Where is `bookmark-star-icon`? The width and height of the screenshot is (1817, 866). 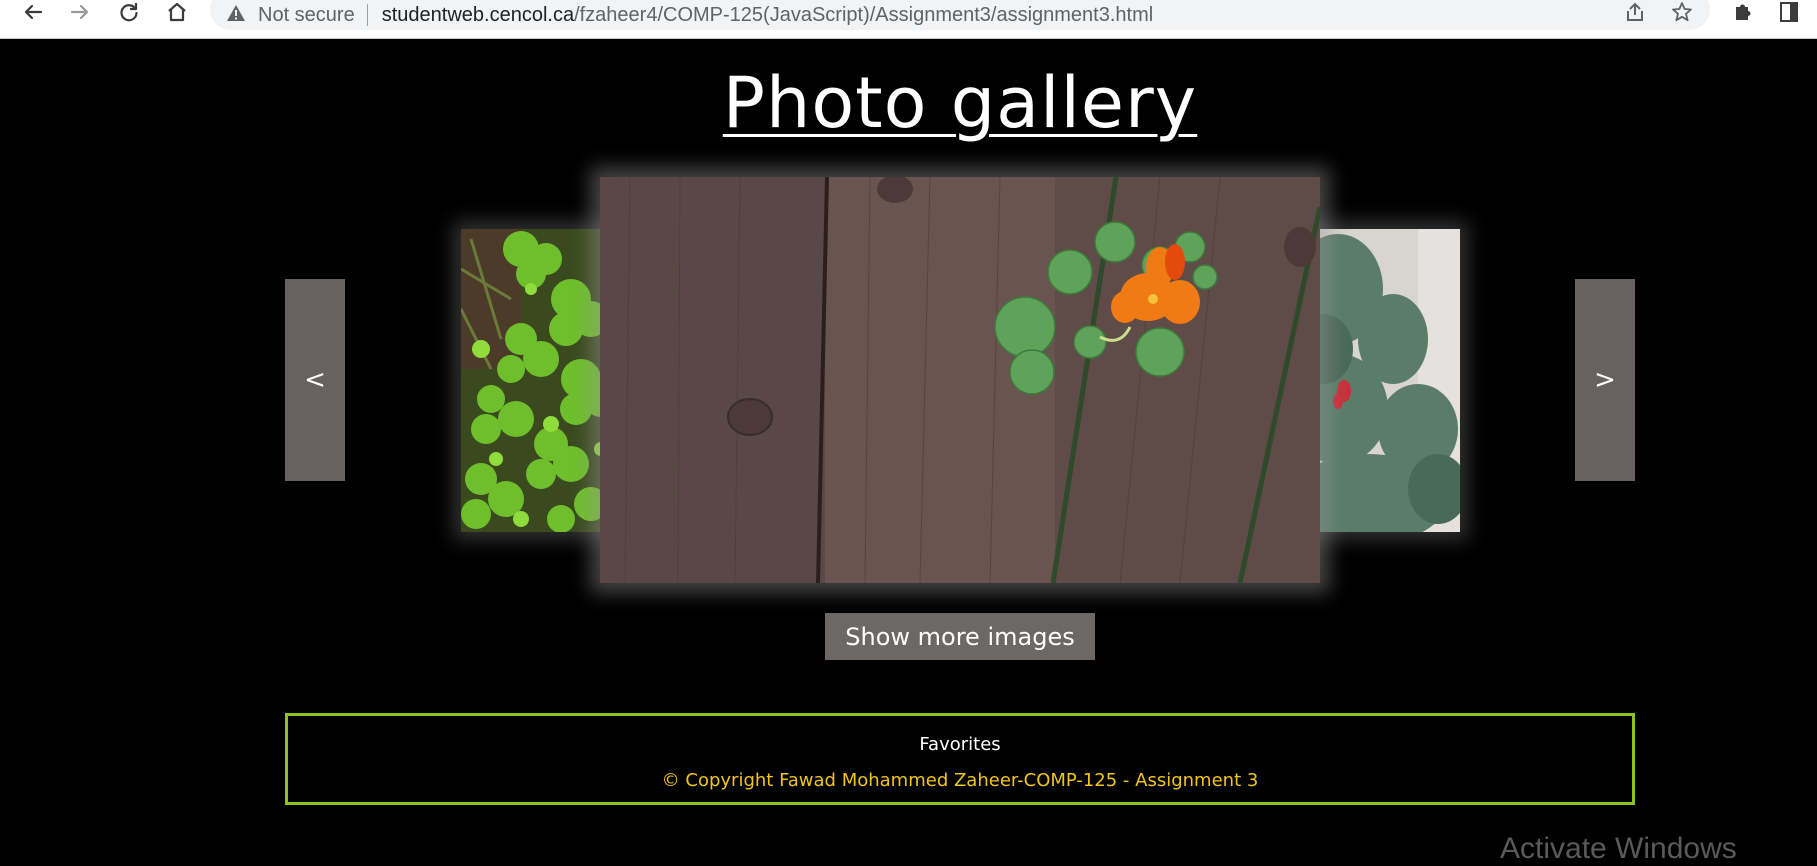 bookmark-star-icon is located at coordinates (1682, 12).